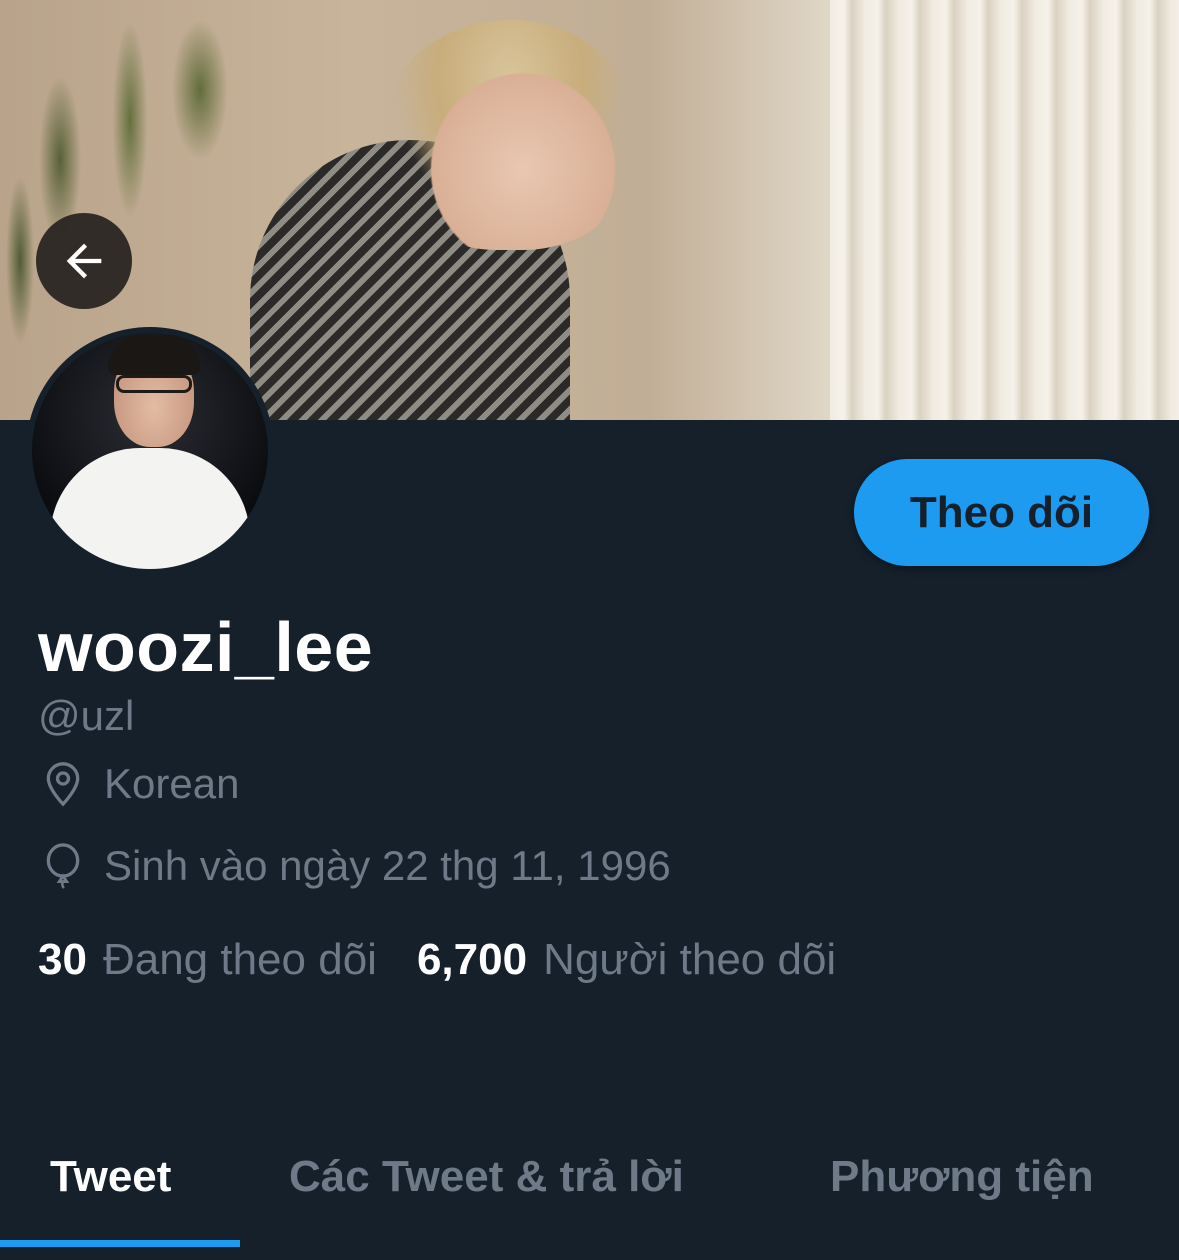 Image resolution: width=1179 pixels, height=1260 pixels. I want to click on follow-stats: 30 Đang theo dõi 6,700 Người theo dõi, so click(437, 960).